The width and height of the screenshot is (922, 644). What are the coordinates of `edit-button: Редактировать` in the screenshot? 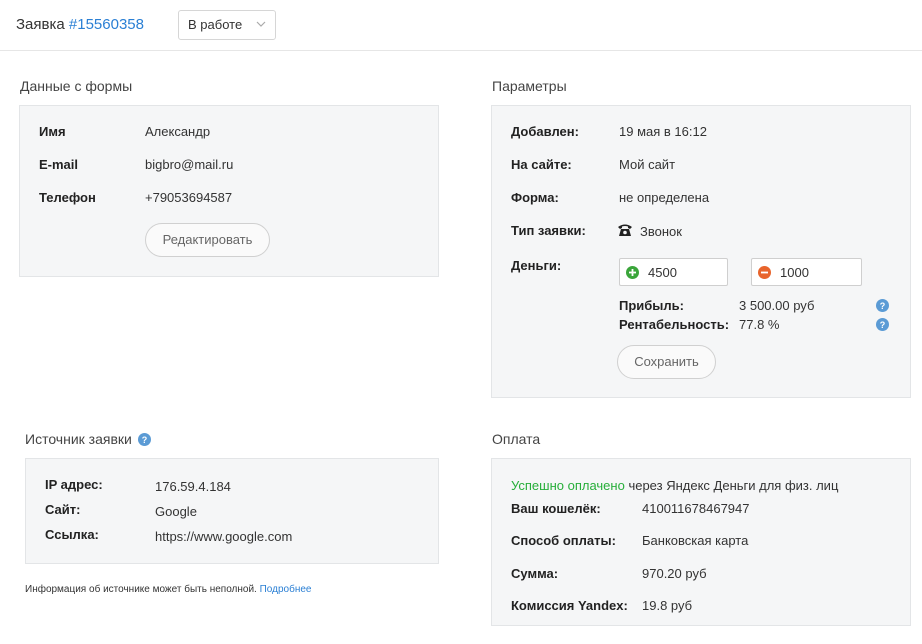 It's located at (207, 240).